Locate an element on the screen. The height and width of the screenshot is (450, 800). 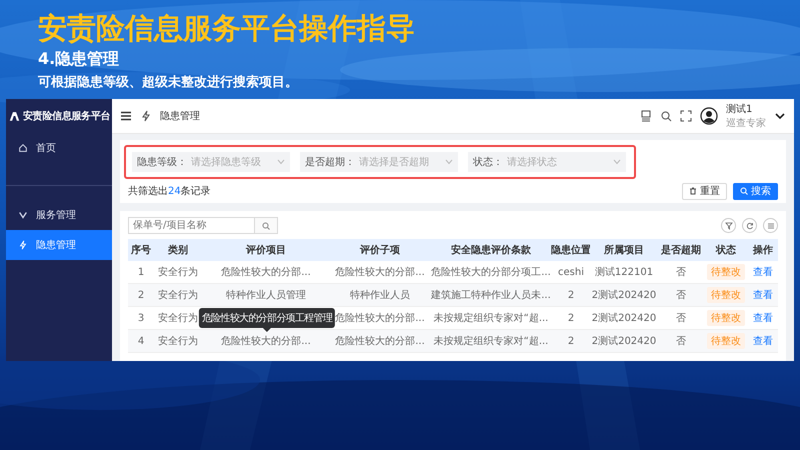
filter-button is located at coordinates (728, 225).